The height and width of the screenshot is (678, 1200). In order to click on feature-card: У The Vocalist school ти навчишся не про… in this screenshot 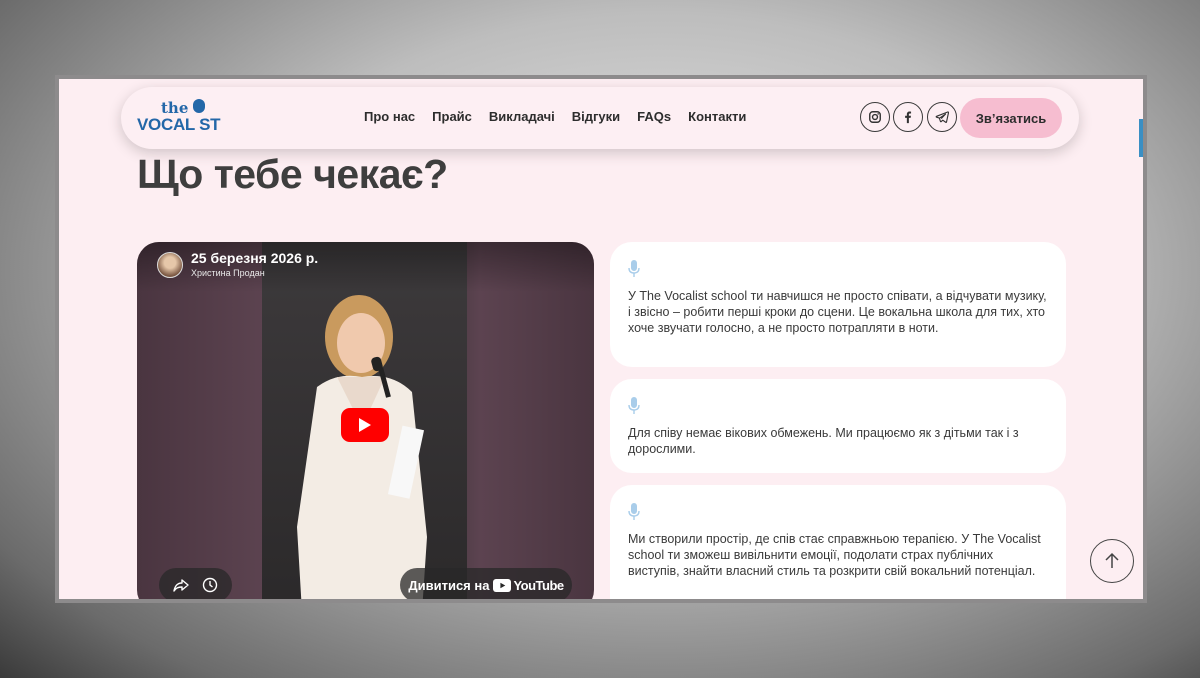, I will do `click(838, 304)`.